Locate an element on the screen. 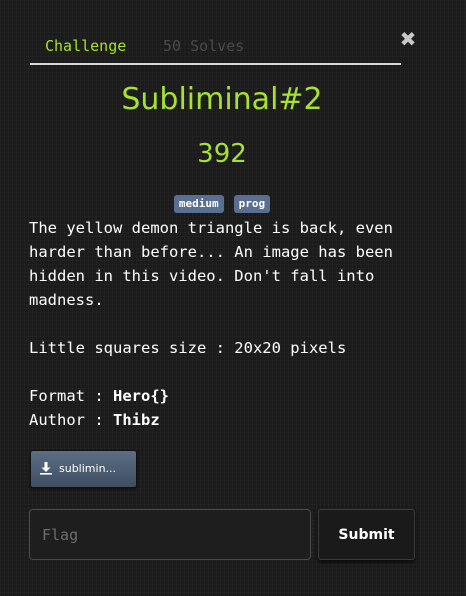 The height and width of the screenshot is (596, 466). description-line: harder than before... An image has been is located at coordinates (211, 252).